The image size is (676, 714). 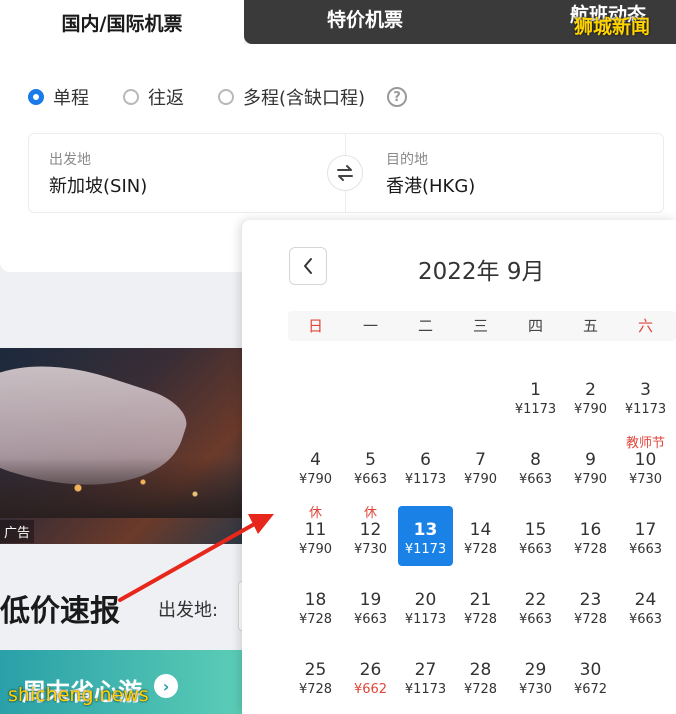 What do you see at coordinates (130, 446) in the screenshot?
I see `ad-banner-image` at bounding box center [130, 446].